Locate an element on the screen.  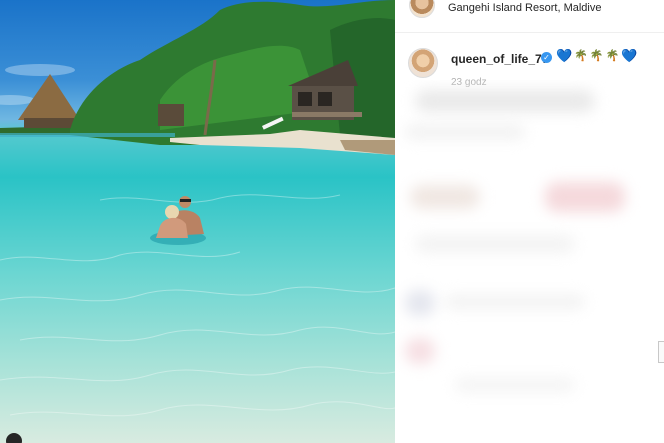
person-head-blonde is located at coordinates (172, 212).